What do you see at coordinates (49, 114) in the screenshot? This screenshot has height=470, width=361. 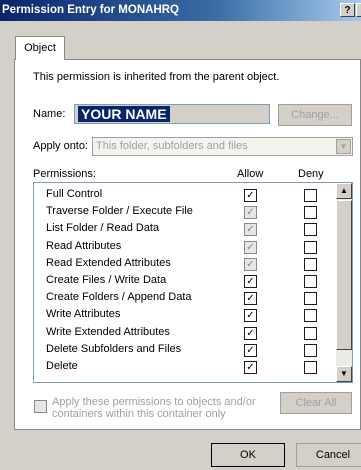 I see `name-label: Name:` at bounding box center [49, 114].